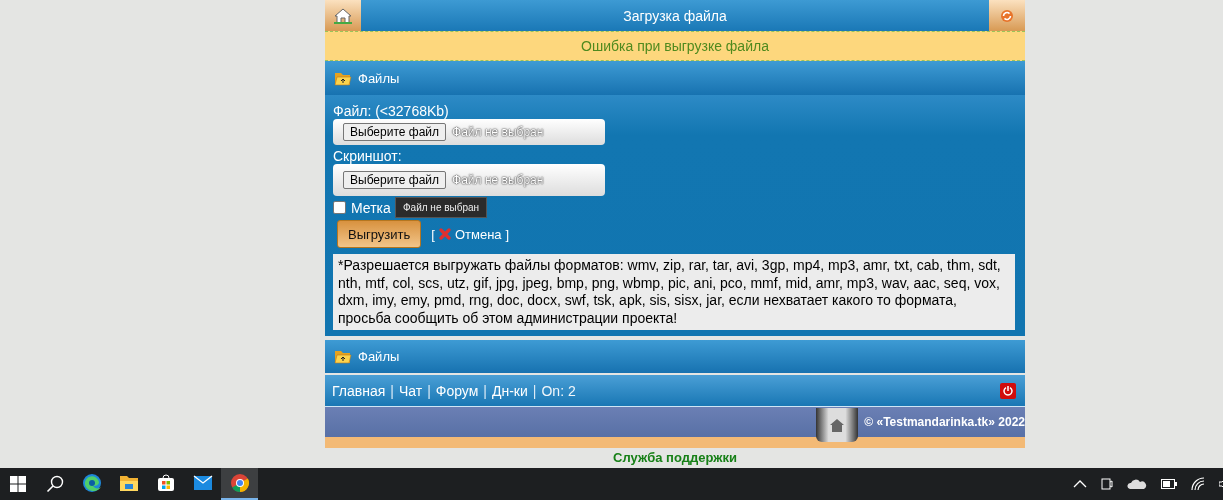  I want to click on home-icon, so click(343, 15).